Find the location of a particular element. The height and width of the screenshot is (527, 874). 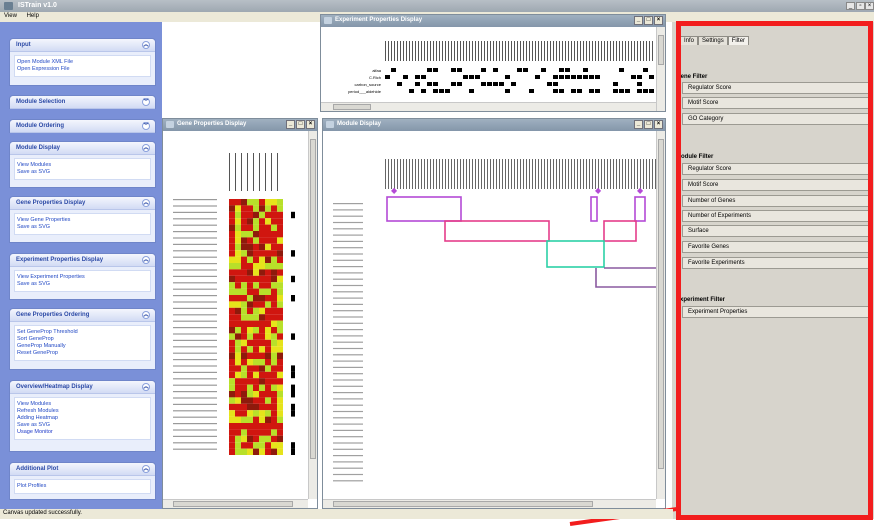

task-set-threshold: Set GeneProp Threshold is located at coordinates (82, 332).